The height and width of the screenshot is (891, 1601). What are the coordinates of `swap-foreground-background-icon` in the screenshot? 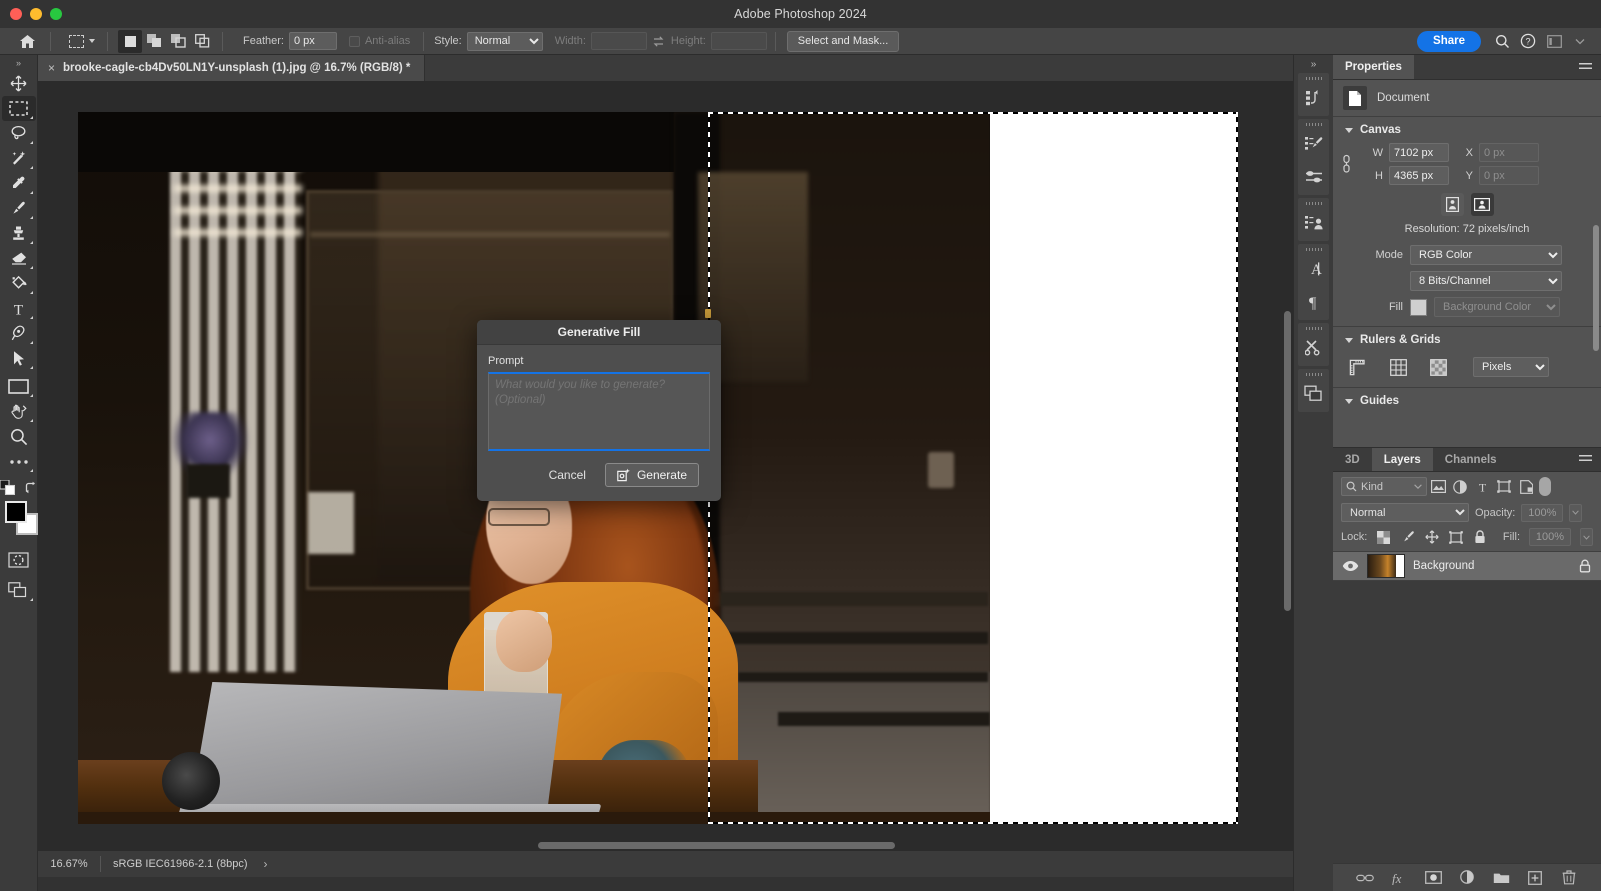 It's located at (30, 487).